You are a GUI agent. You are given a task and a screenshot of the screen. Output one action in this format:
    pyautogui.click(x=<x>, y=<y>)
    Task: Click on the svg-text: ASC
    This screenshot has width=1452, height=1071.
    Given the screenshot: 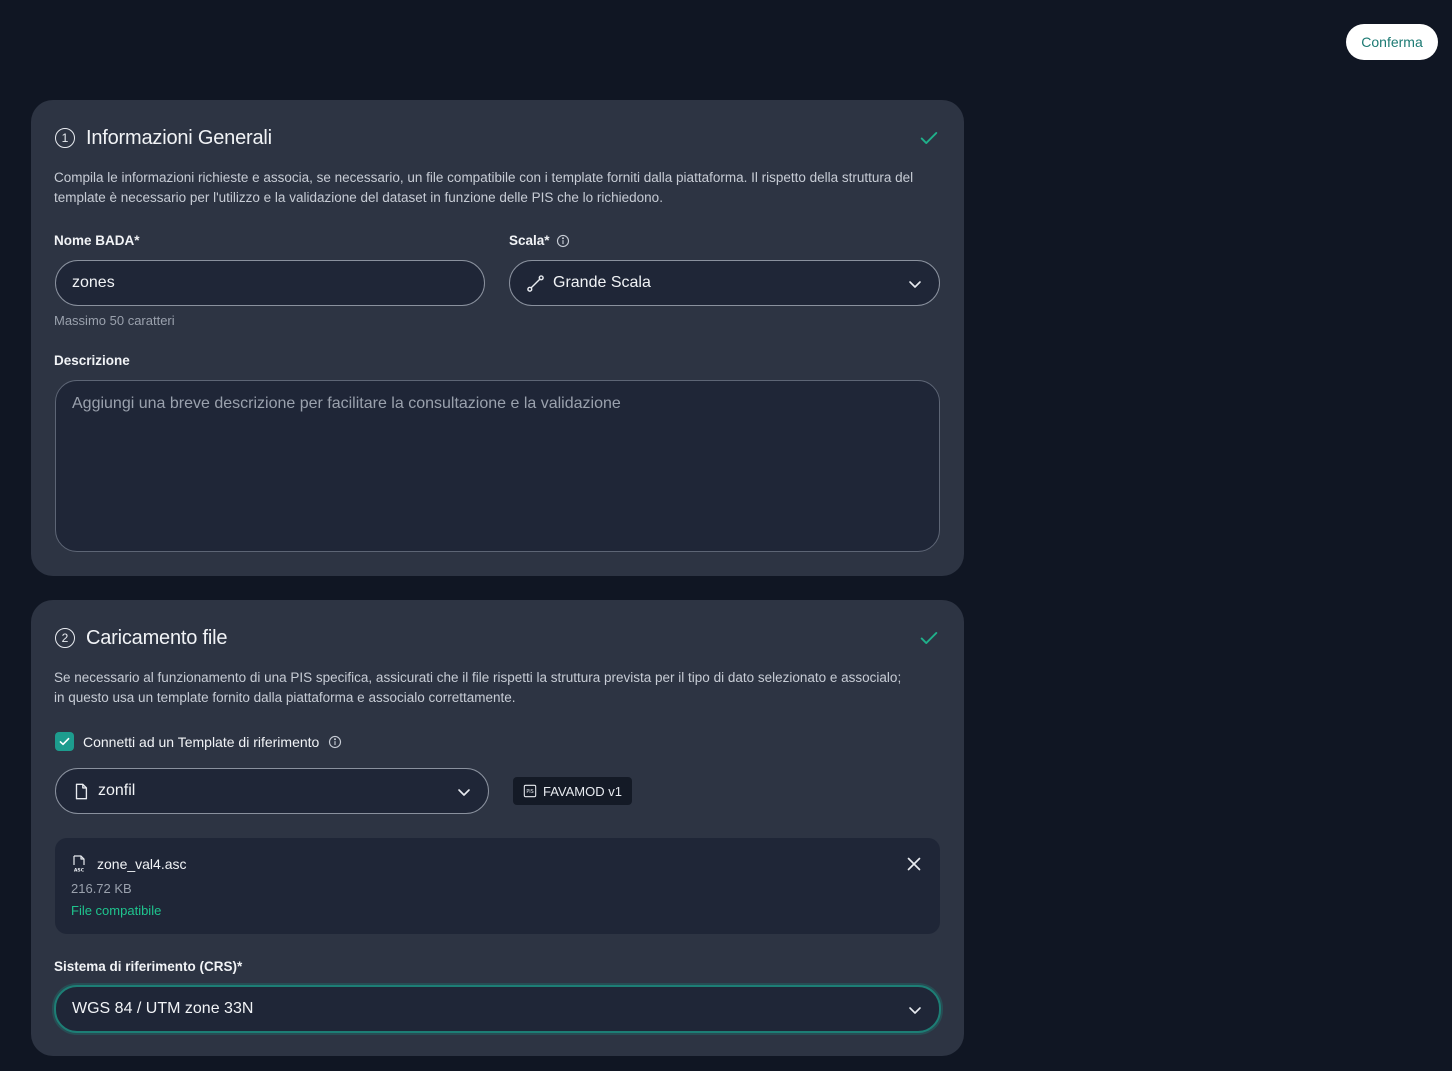 What is the action you would take?
    pyautogui.click(x=79, y=871)
    